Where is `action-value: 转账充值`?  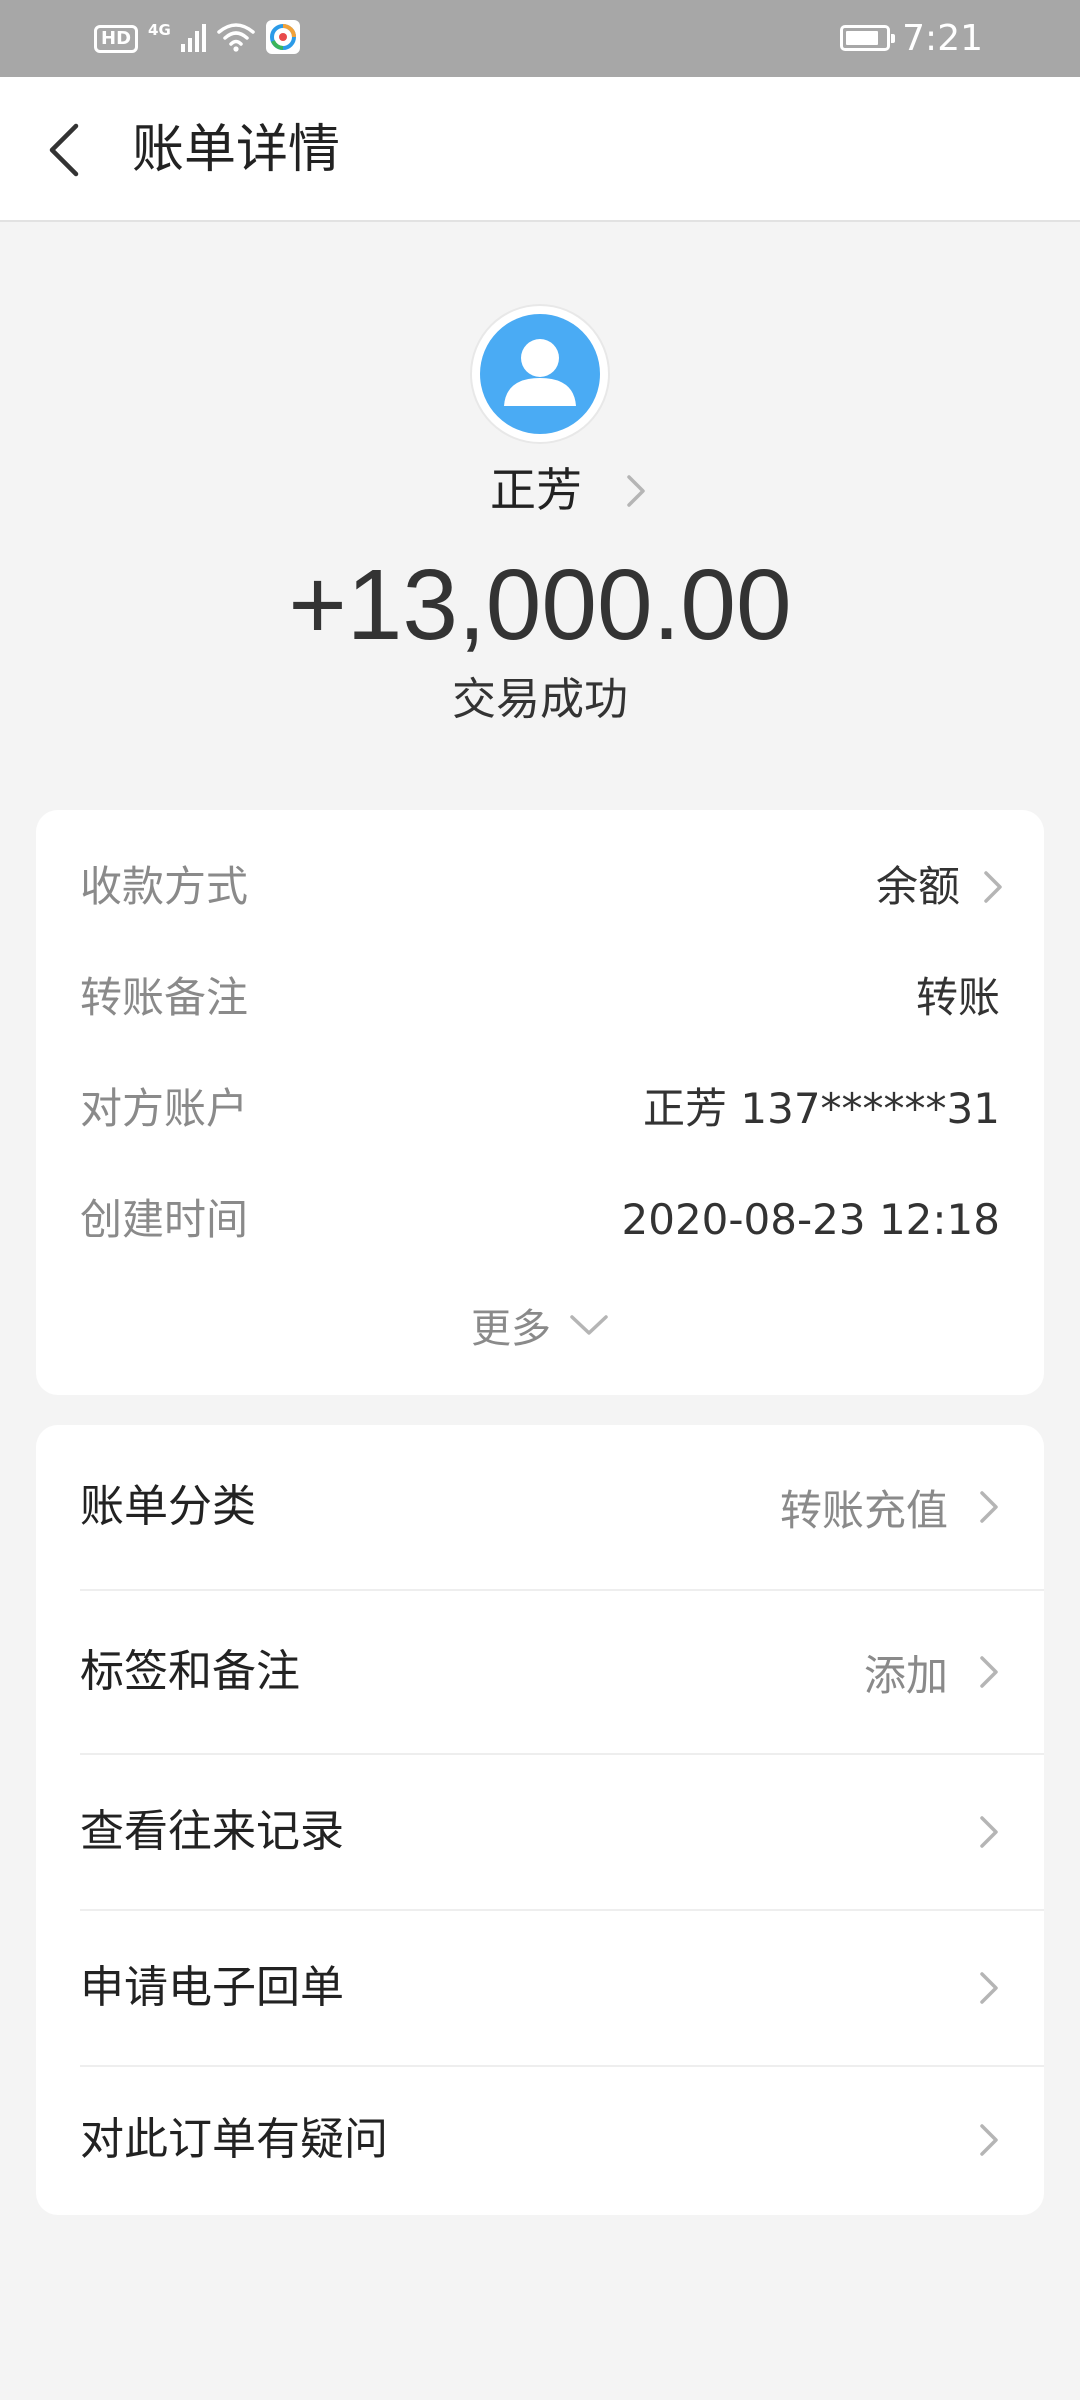
action-value: 转账充值 is located at coordinates (890, 1507).